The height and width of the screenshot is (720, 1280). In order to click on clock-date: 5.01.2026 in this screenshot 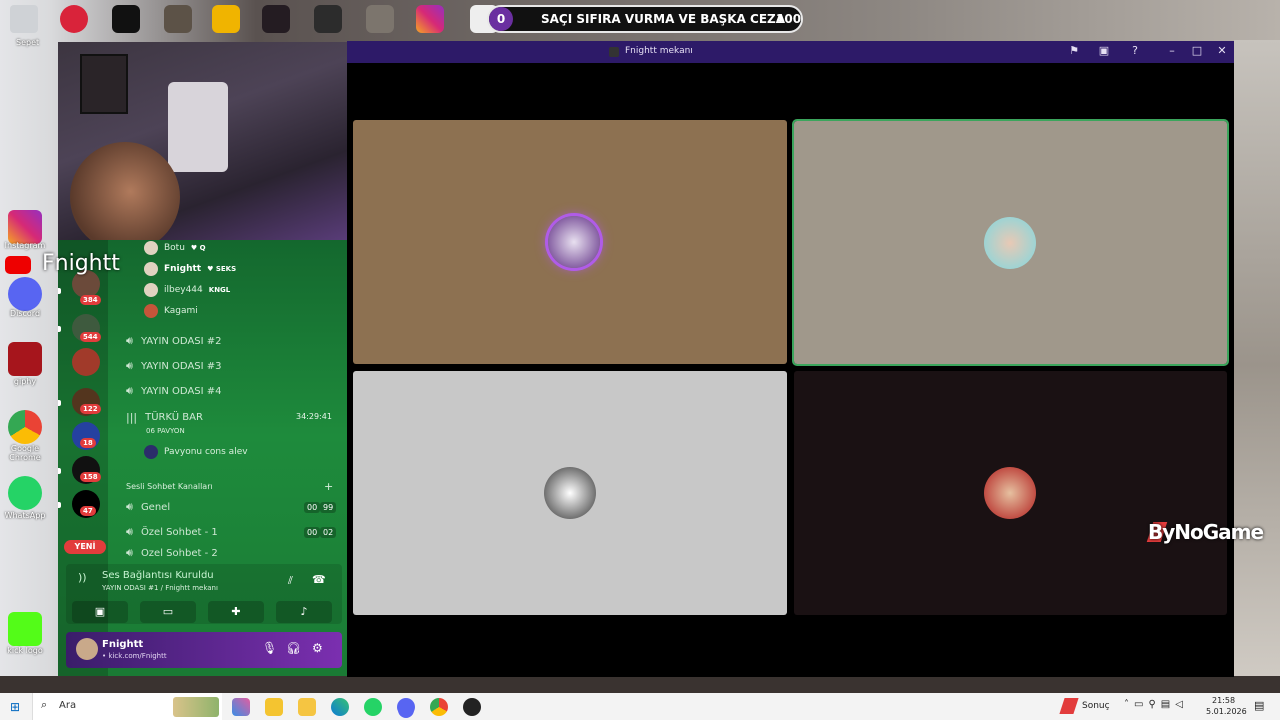, I will do `click(1226, 711)`.